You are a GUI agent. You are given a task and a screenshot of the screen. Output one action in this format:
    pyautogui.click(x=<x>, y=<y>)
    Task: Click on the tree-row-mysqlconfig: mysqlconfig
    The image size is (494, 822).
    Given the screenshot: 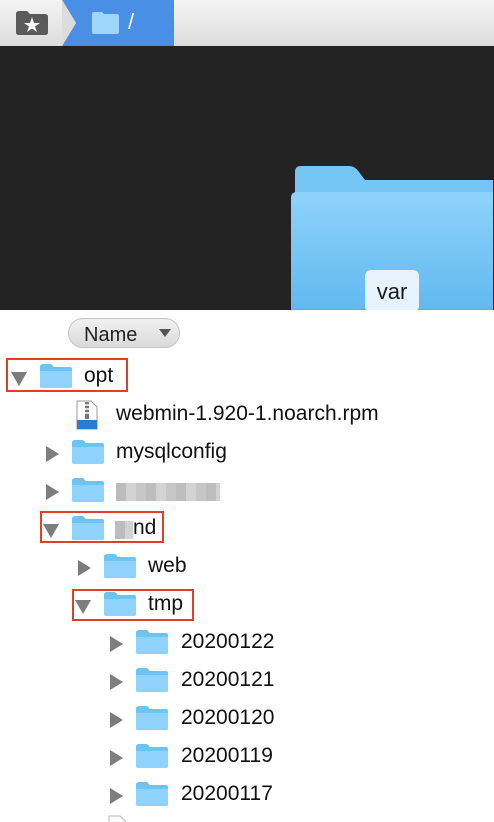 What is the action you would take?
    pyautogui.click(x=247, y=453)
    